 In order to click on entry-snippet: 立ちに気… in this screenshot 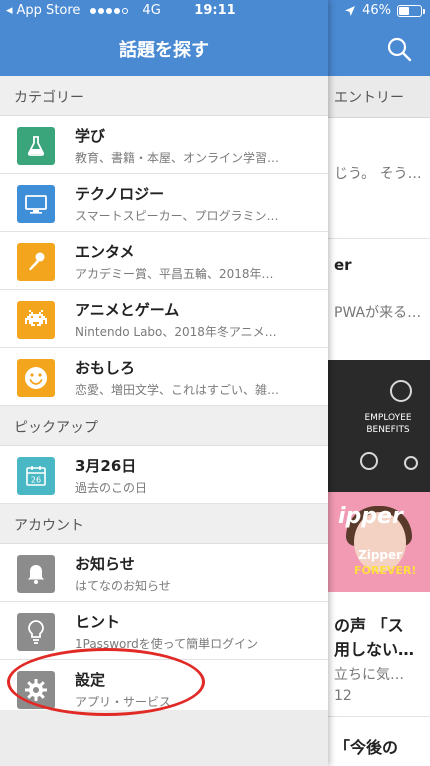, I will do `click(369, 675)`.